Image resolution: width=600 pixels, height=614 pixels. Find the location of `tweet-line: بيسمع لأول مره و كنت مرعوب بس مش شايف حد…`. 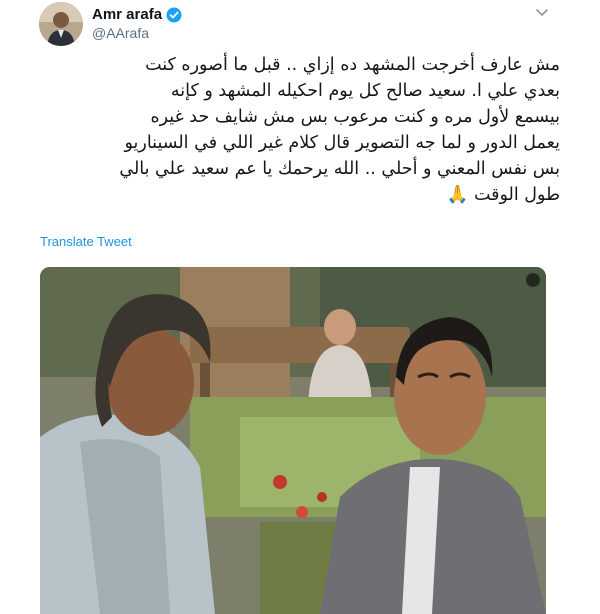

tweet-line: بيسمع لأول مره و كنت مرعوب بس مش شايف حد… is located at coordinates (355, 117).